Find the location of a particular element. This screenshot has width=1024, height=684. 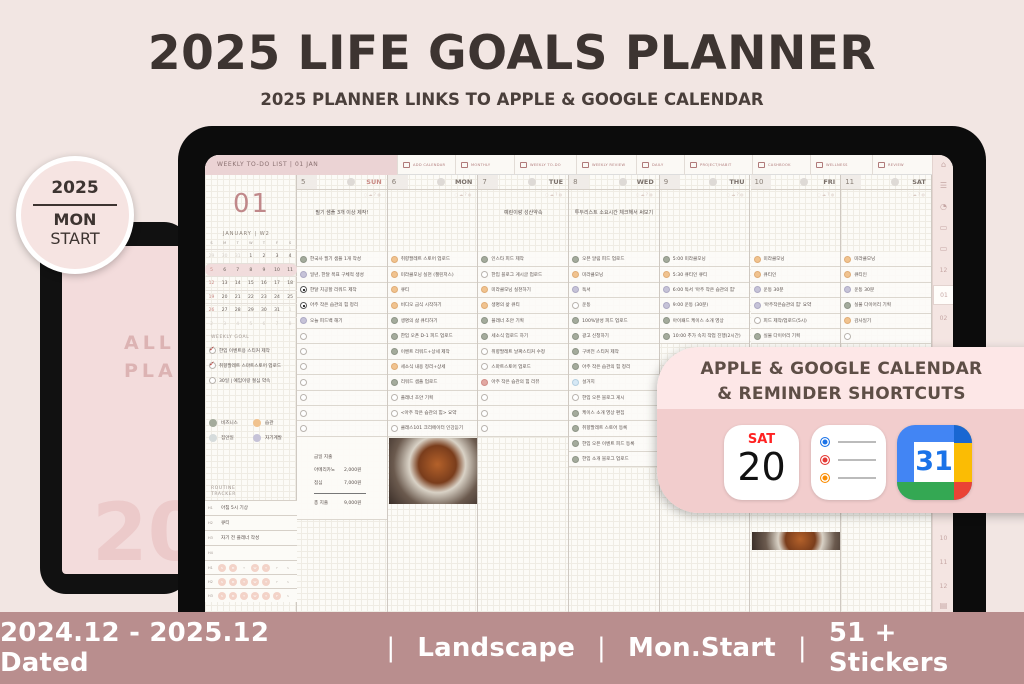

mini-calendar-day: 19 is located at coordinates (211, 297).